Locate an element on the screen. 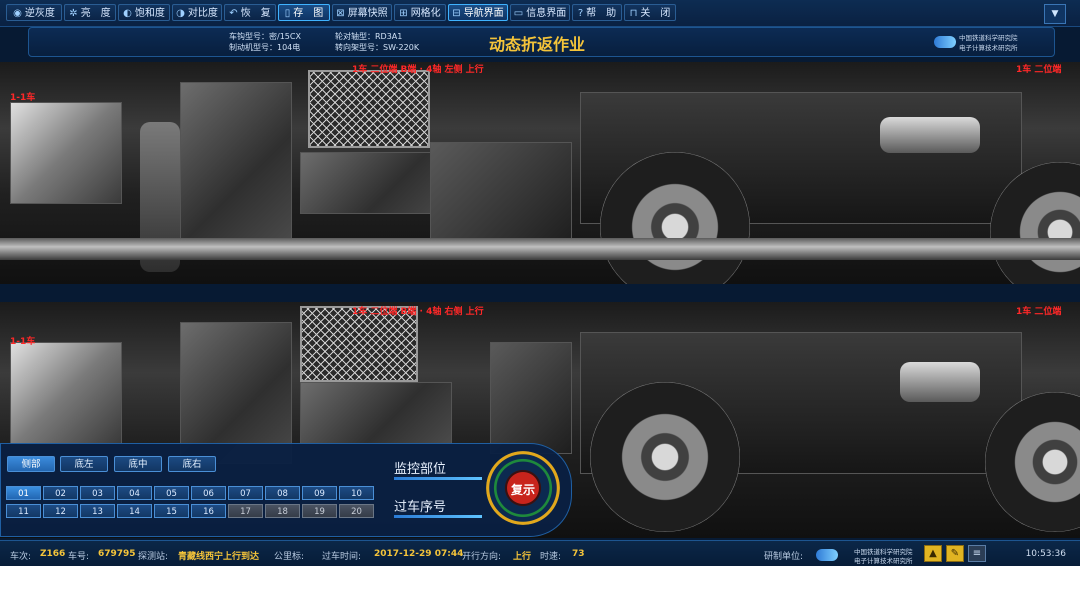  seq-btn-10: 10 is located at coordinates (356, 493).